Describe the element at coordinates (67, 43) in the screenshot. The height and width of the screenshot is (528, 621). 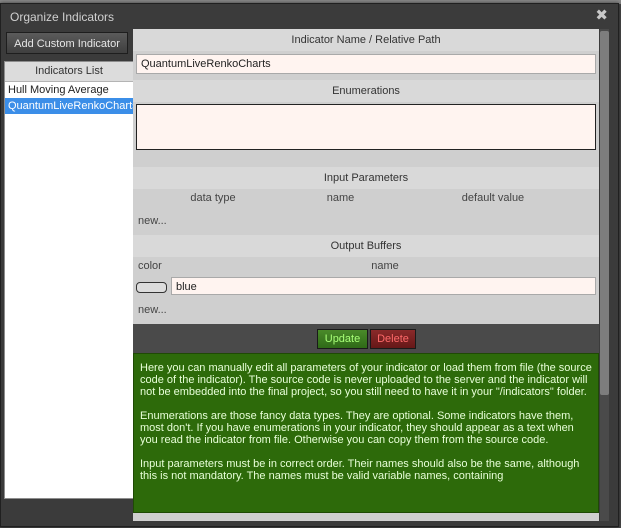
I see `add-custom-indicator-button: Add Custom Indicator` at that location.